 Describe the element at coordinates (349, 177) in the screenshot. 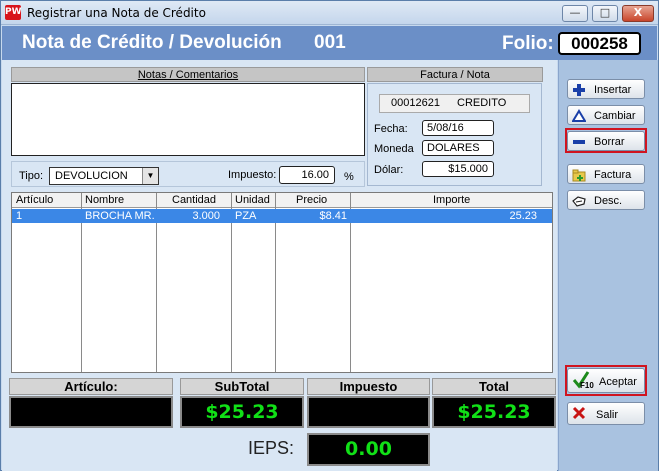

I see `percent-sign: %` at that location.